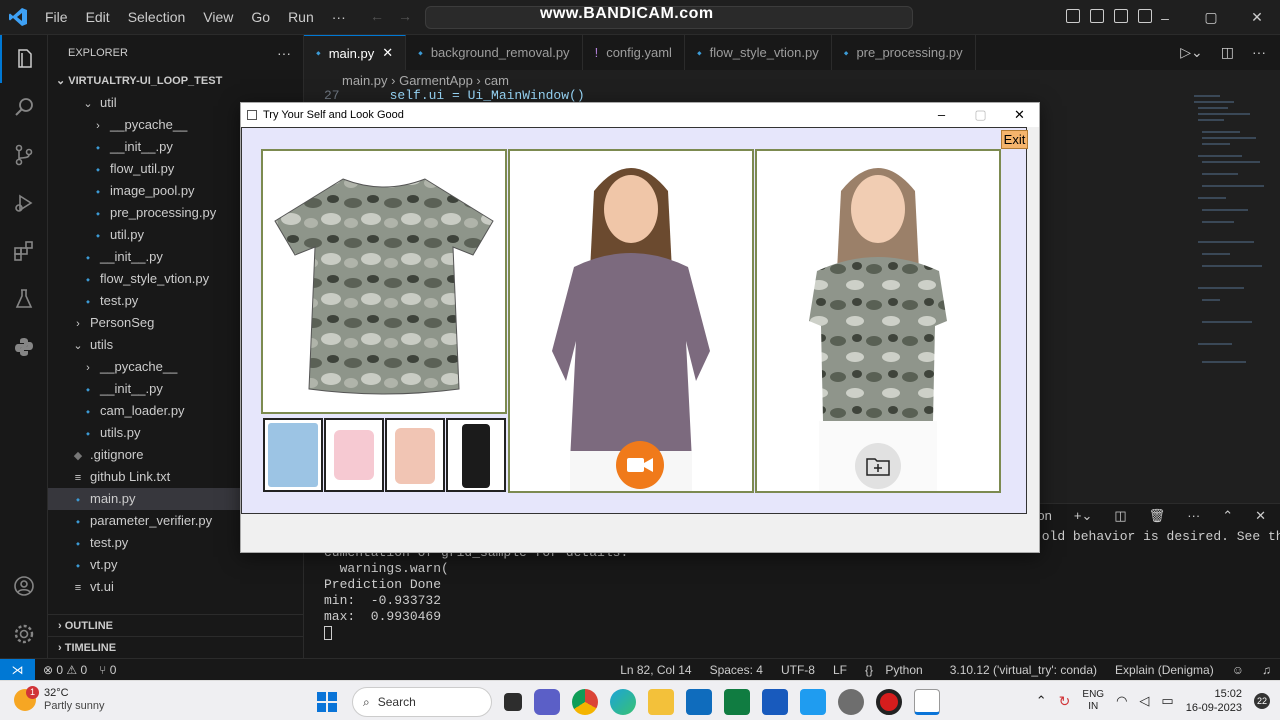  Describe the element at coordinates (1120, 516) in the screenshot. I see `split-terminal-icon: ◫` at that location.